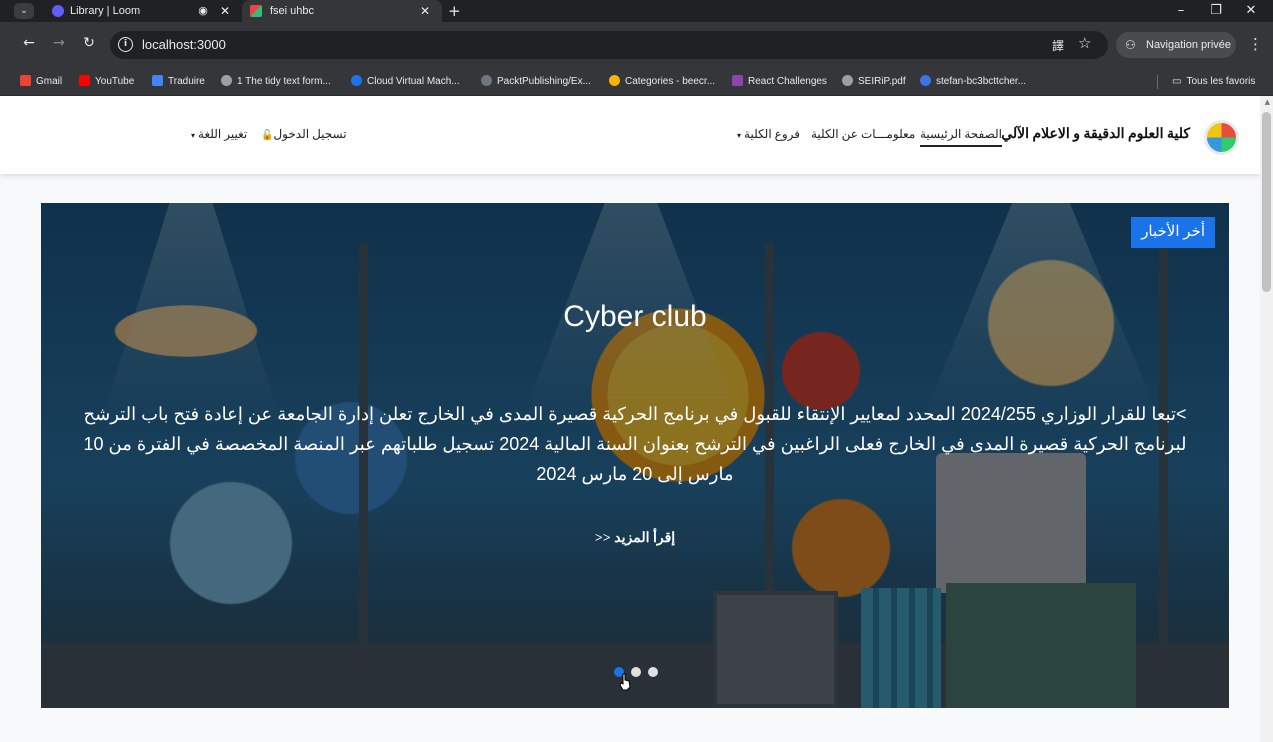 This screenshot has width=1273, height=742. I want to click on nav-login-label: تسجيل الدخول, so click(310, 134).